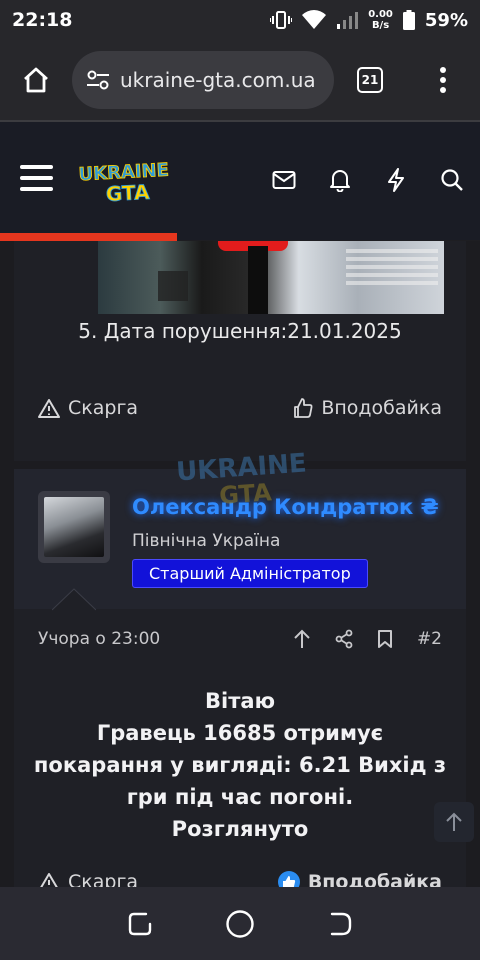 The width and height of the screenshot is (480, 960). I want to click on header-actions, so click(368, 180).